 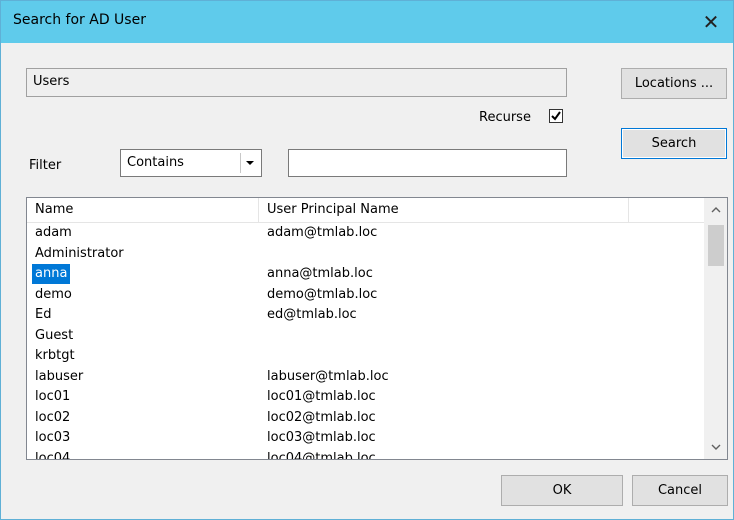 I want to click on column-header-extra, so click(x=667, y=210).